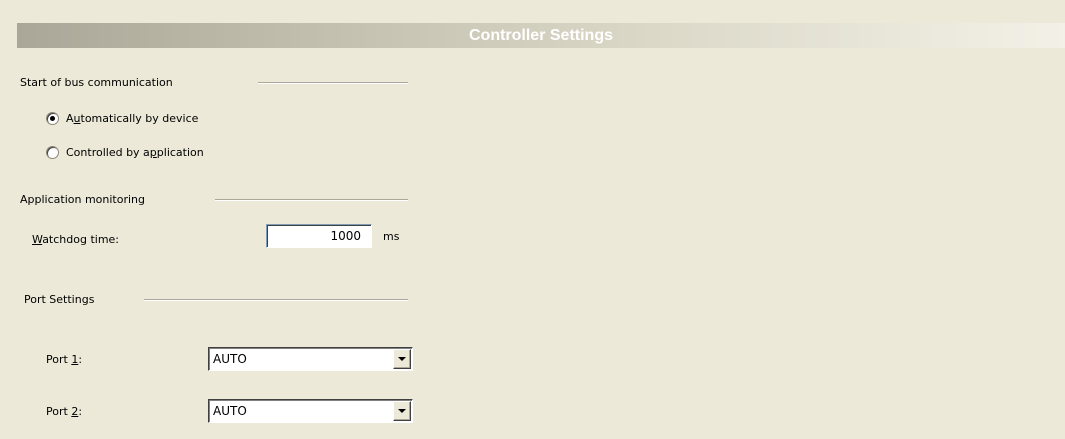 This screenshot has width=1065, height=439. What do you see at coordinates (391, 236) in the screenshot?
I see `watchdog-unit-label: ms` at bounding box center [391, 236].